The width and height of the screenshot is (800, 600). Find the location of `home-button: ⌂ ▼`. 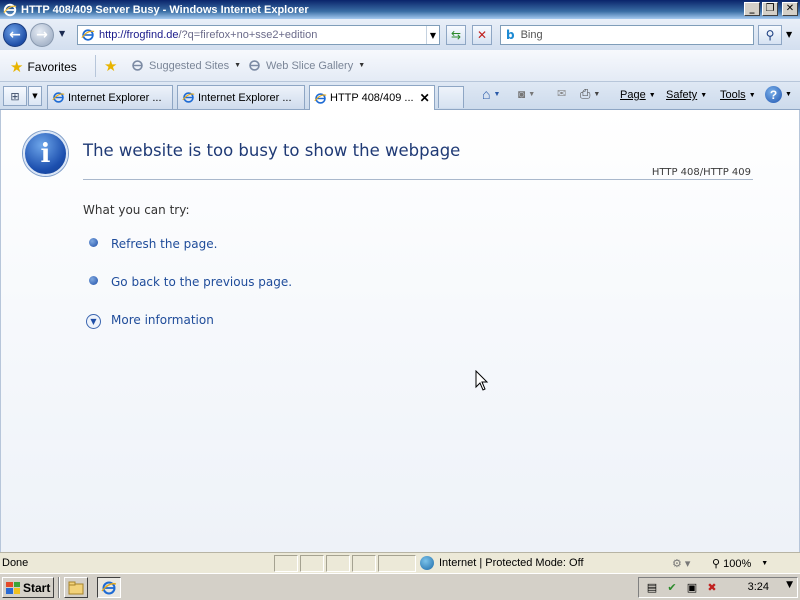

home-button: ⌂ ▼ is located at coordinates (491, 94).